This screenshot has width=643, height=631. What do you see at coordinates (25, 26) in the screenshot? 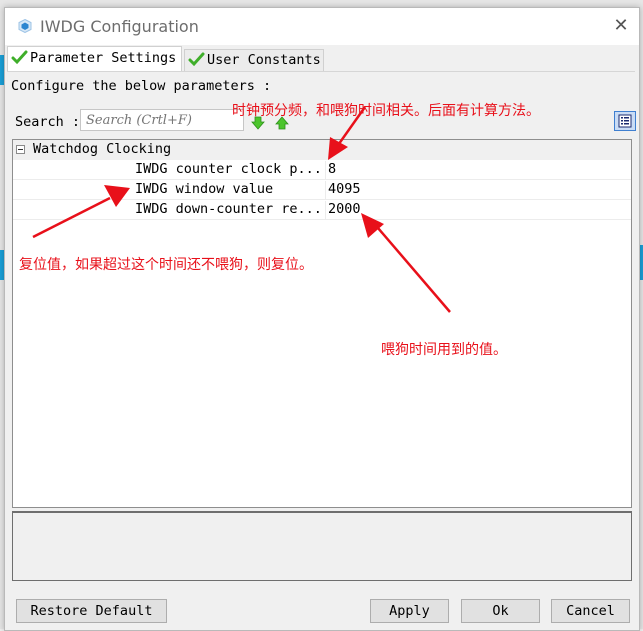
I see `app-cube-icon` at bounding box center [25, 26].